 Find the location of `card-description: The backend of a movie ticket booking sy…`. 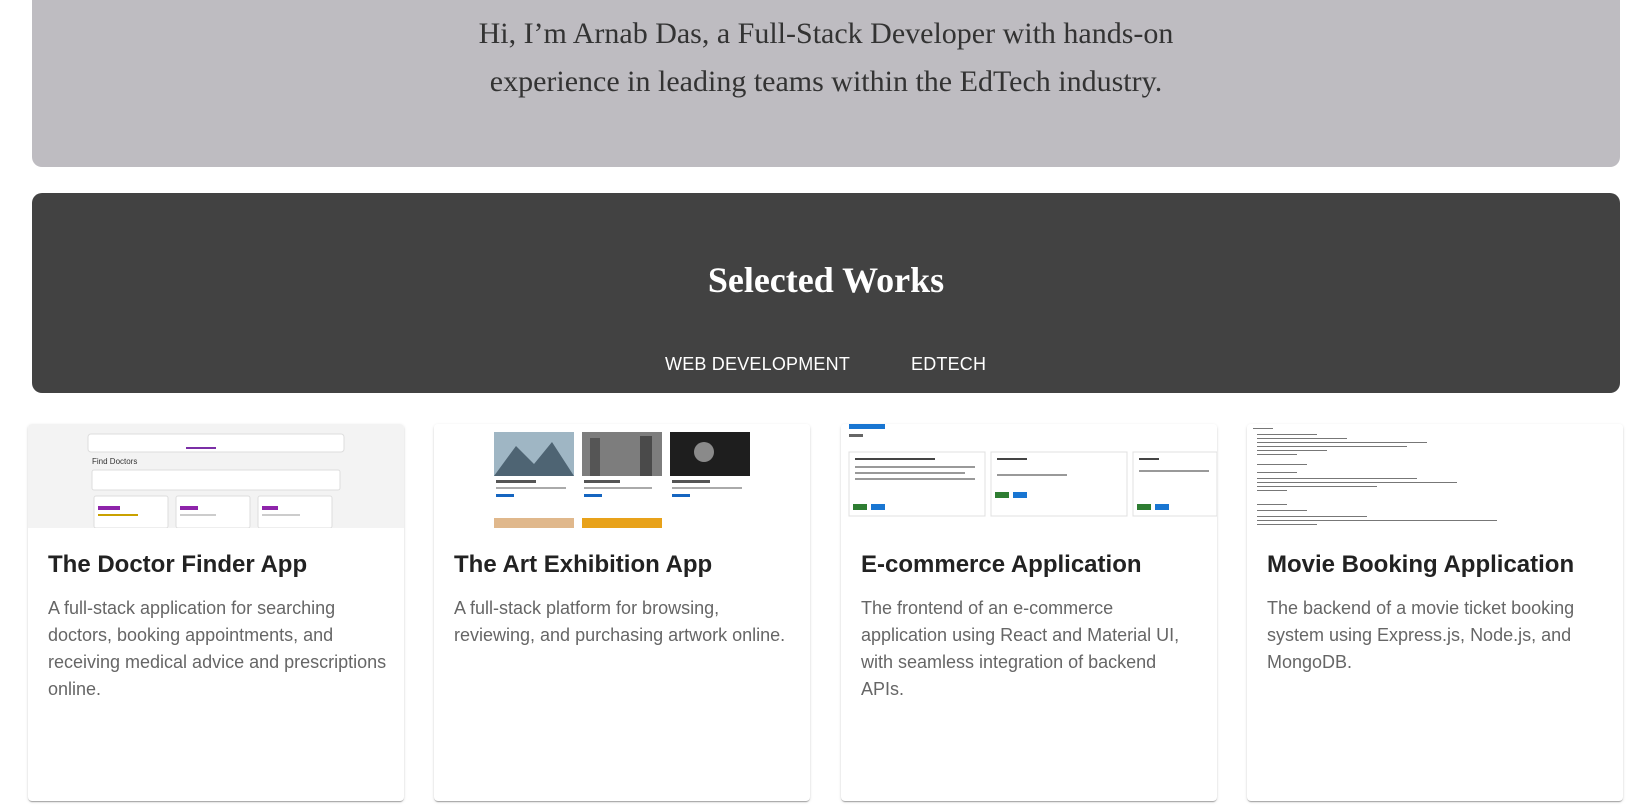

card-description: The backend of a movie ticket booking sy… is located at coordinates (1421, 635).